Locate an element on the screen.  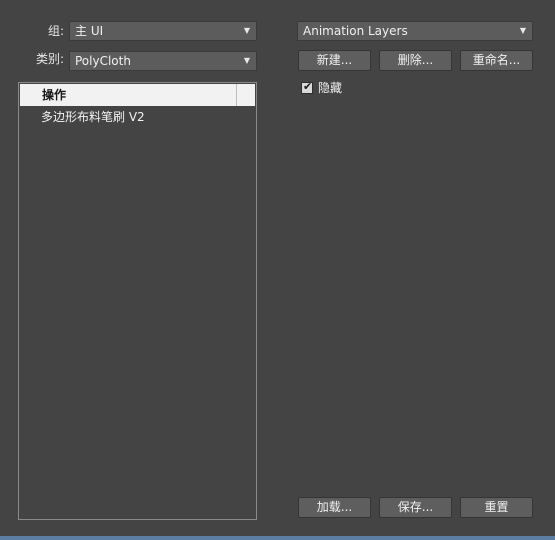
window-bottom-edge is located at coordinates (277, 538).